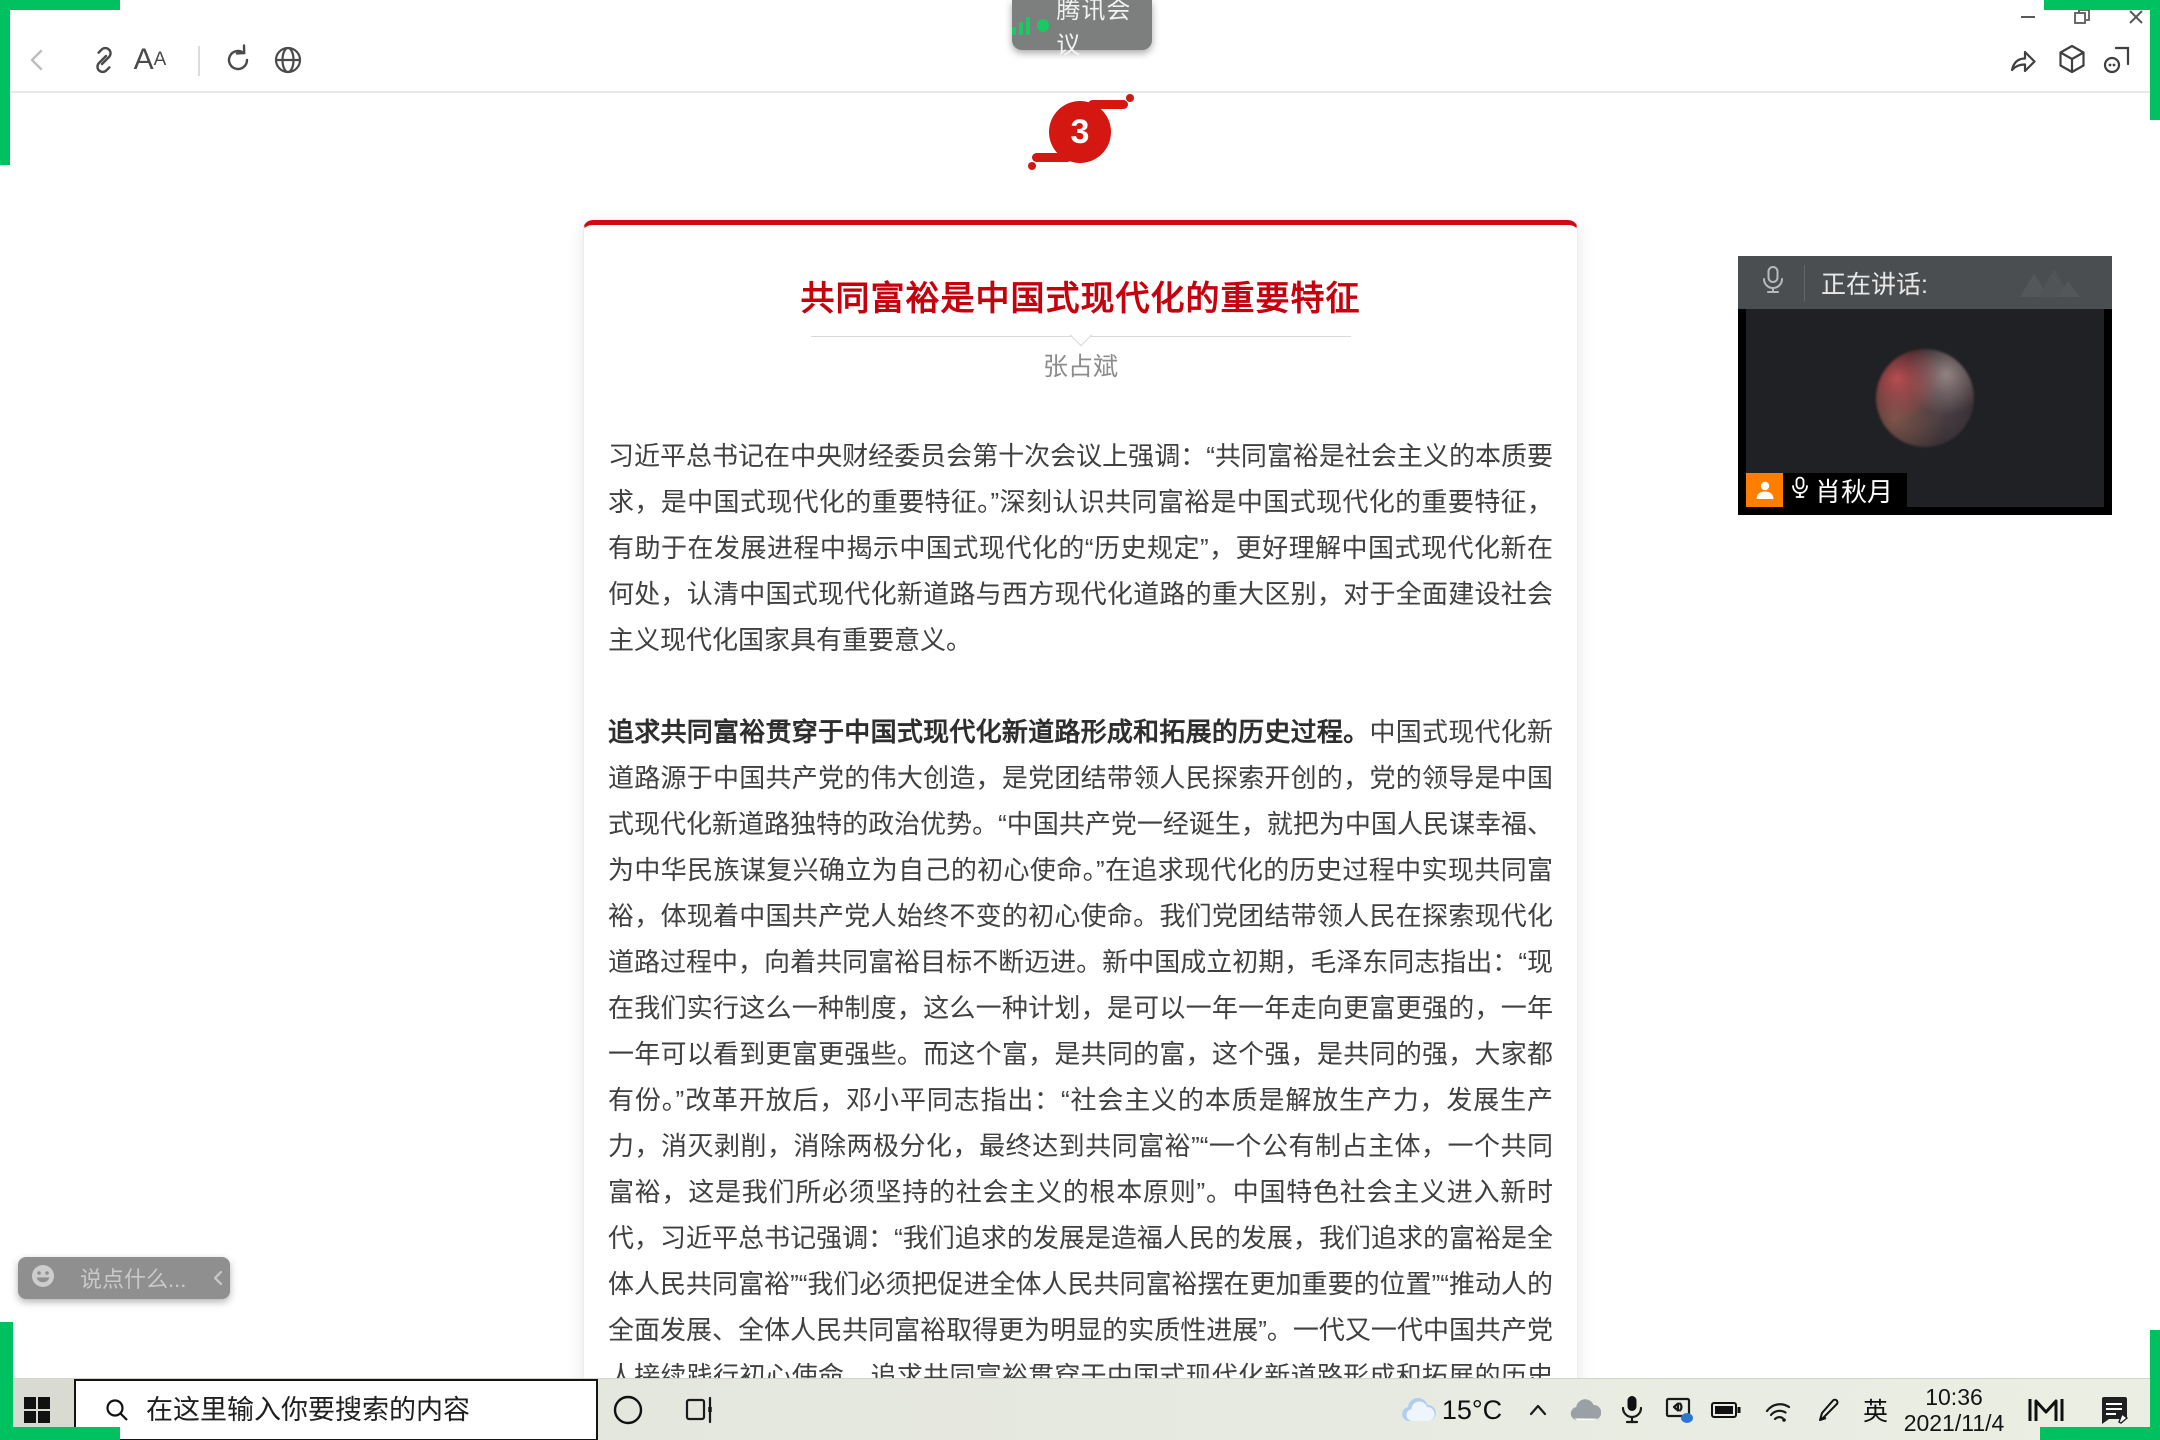 This screenshot has width=2160, height=1440. I want to click on header-divider, so click(1804, 282).